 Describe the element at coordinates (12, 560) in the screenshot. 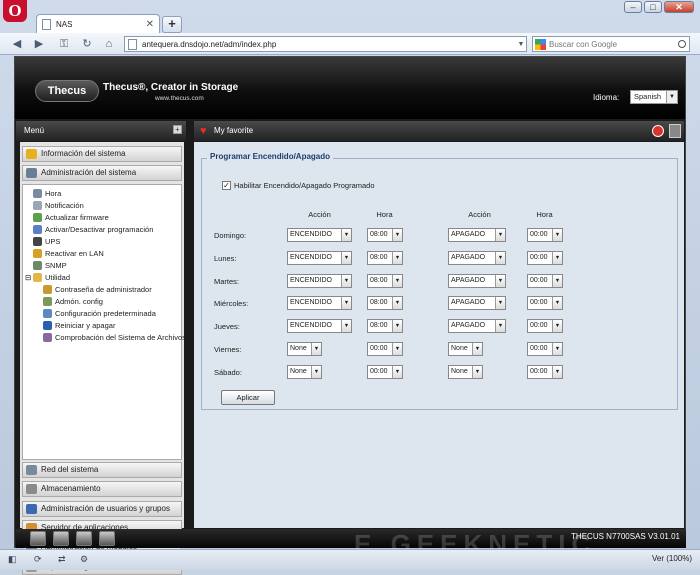

I see `panel-toggle-icon: ◧` at that location.